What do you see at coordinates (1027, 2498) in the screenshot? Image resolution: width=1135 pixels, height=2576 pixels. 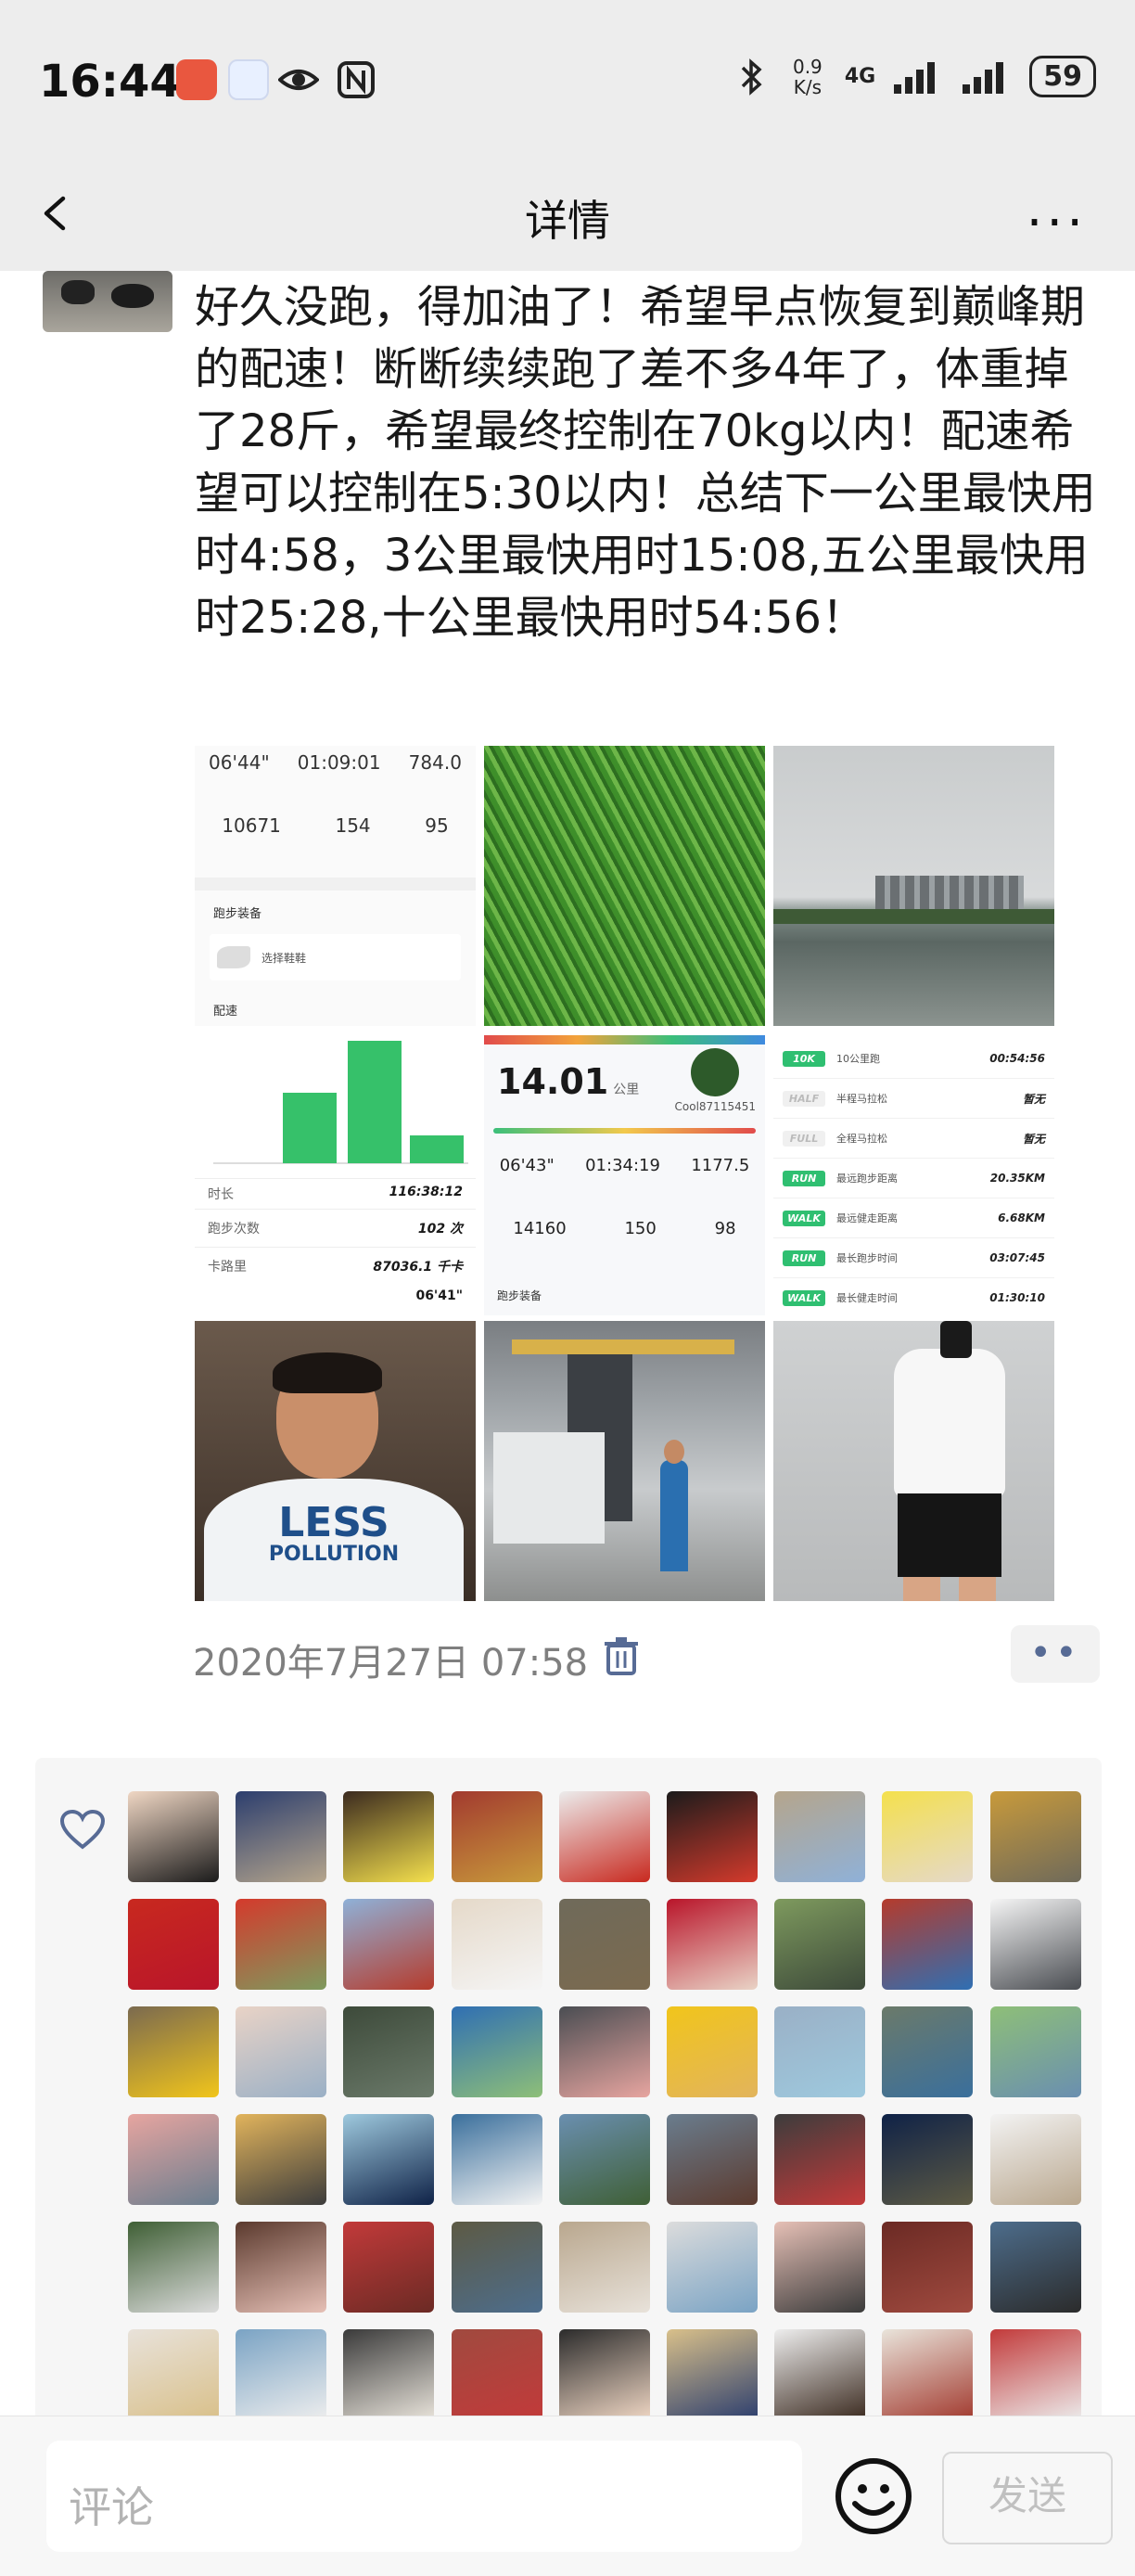 I see `send-button: 发送` at bounding box center [1027, 2498].